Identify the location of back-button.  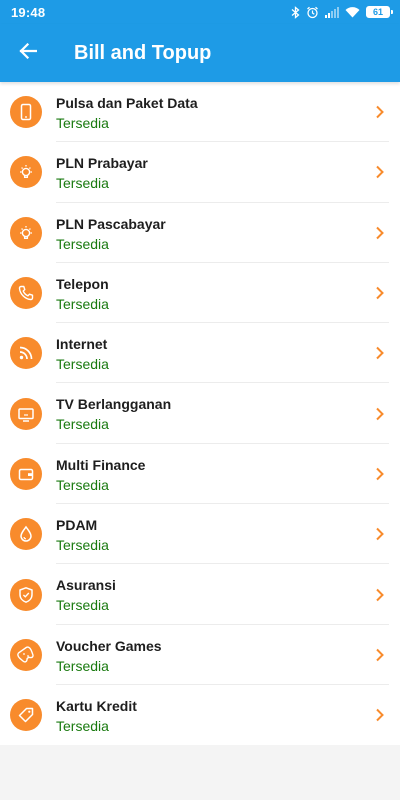
(28, 53).